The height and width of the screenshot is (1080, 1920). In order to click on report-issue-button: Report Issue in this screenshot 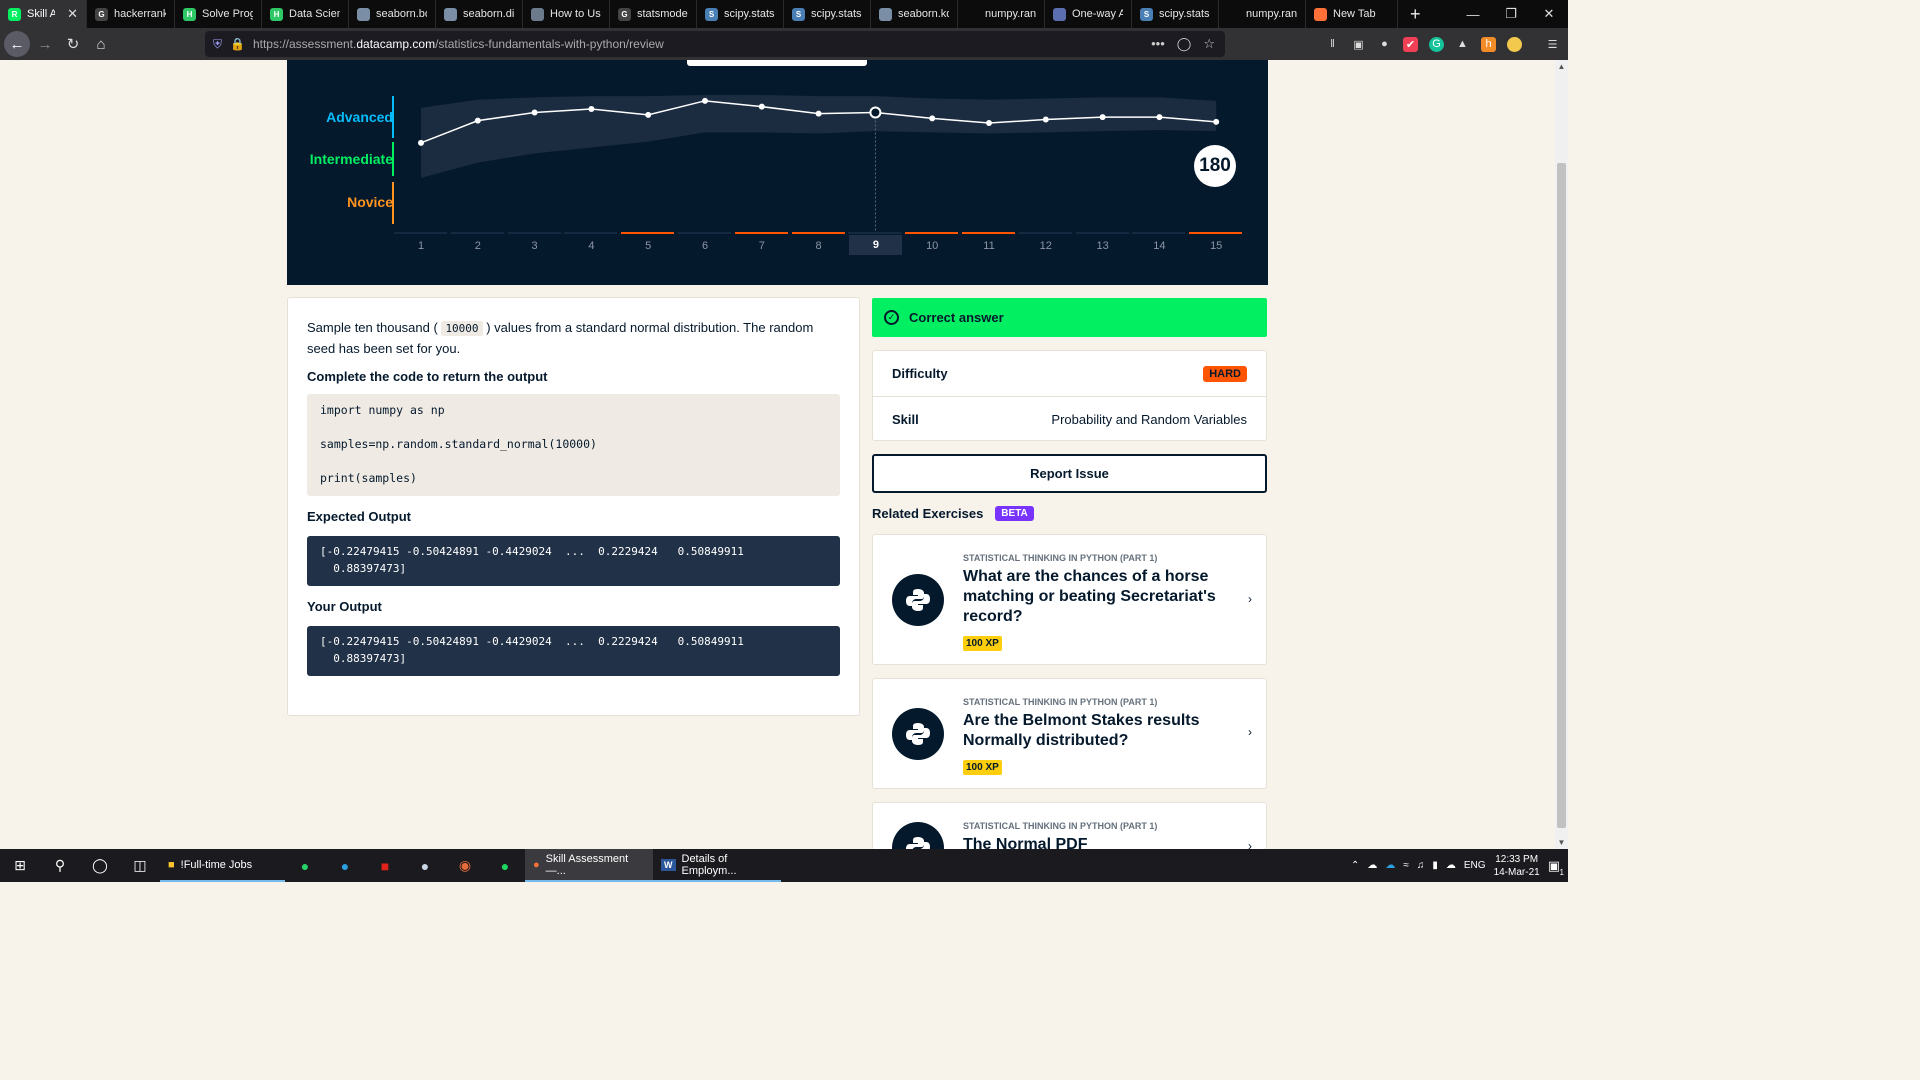, I will do `click(1069, 473)`.